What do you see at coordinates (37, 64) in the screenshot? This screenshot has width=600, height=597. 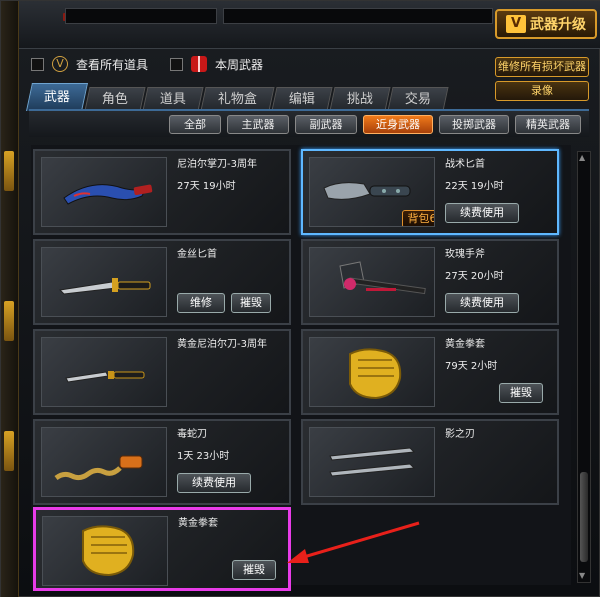 I see `view-all-checkbox` at bounding box center [37, 64].